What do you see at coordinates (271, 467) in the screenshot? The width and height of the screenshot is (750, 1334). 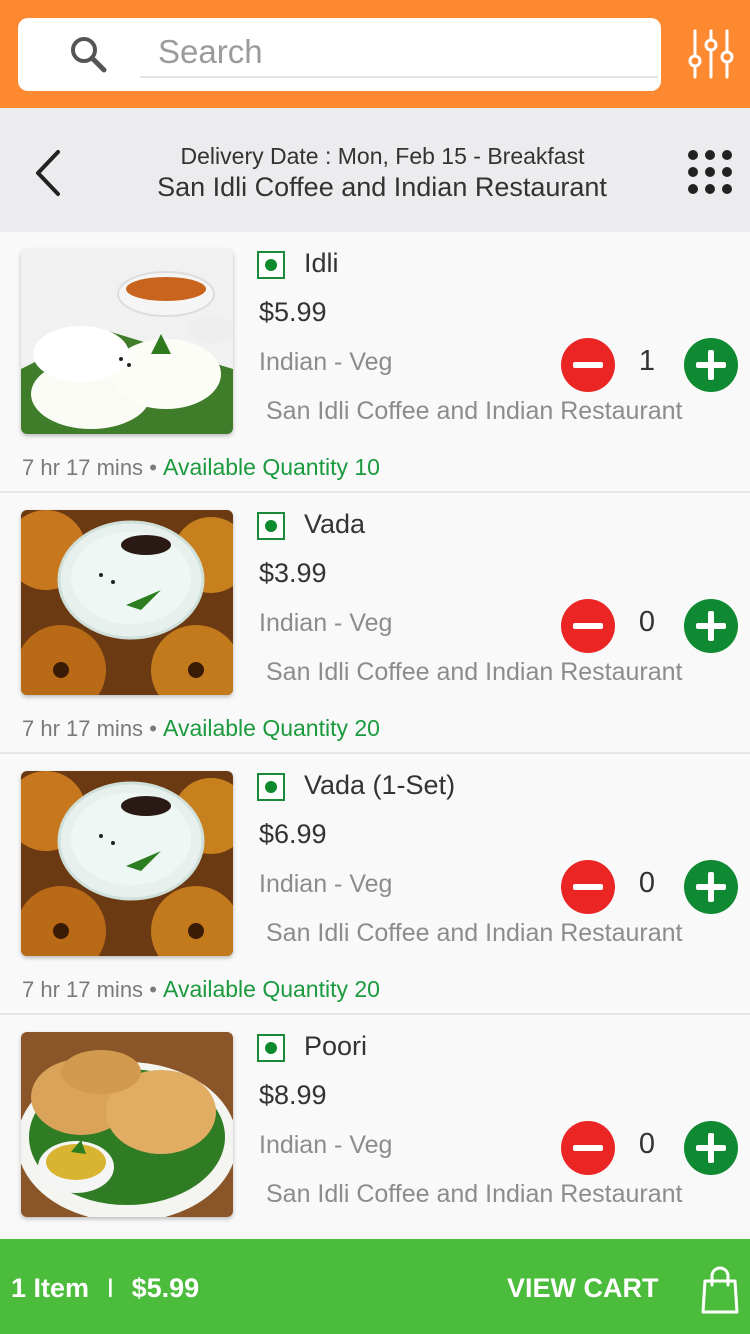 I see `available-quantity: Available Quantity 10` at bounding box center [271, 467].